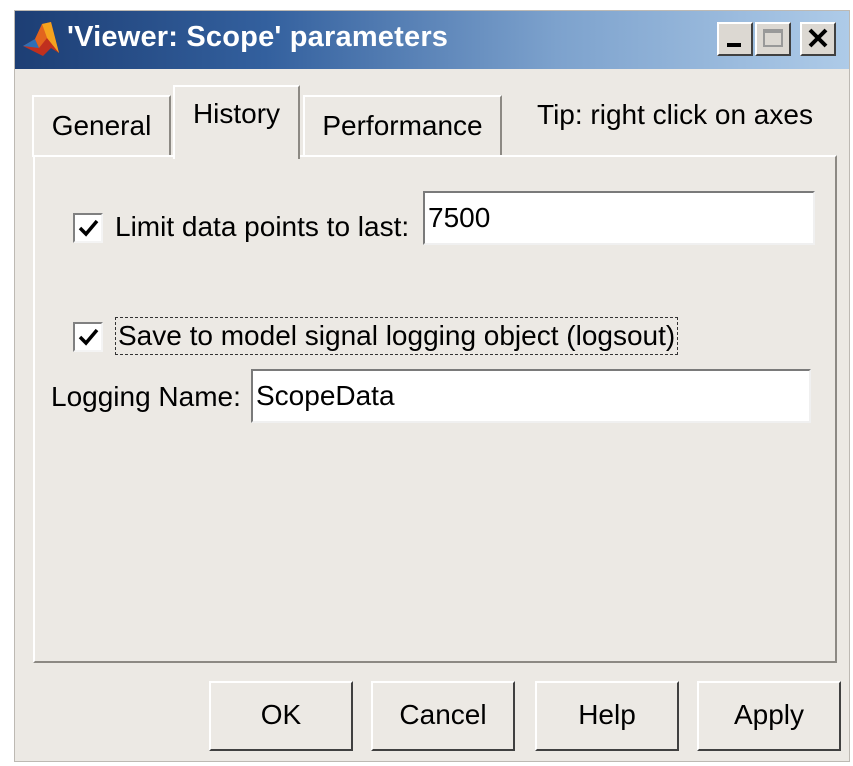 This screenshot has height=766, width=853. I want to click on cancel-button: Cancel, so click(443, 716).